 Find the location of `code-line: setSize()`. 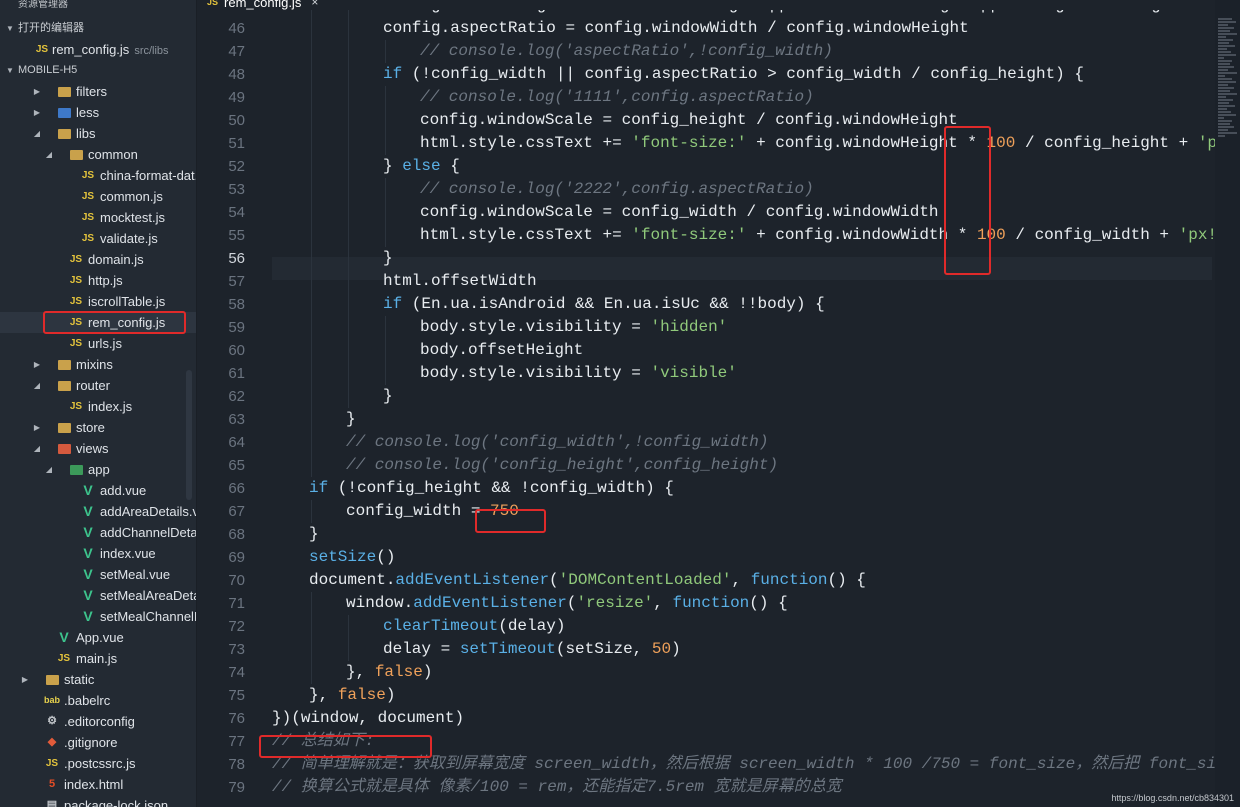

code-line: setSize() is located at coordinates (352, 557).